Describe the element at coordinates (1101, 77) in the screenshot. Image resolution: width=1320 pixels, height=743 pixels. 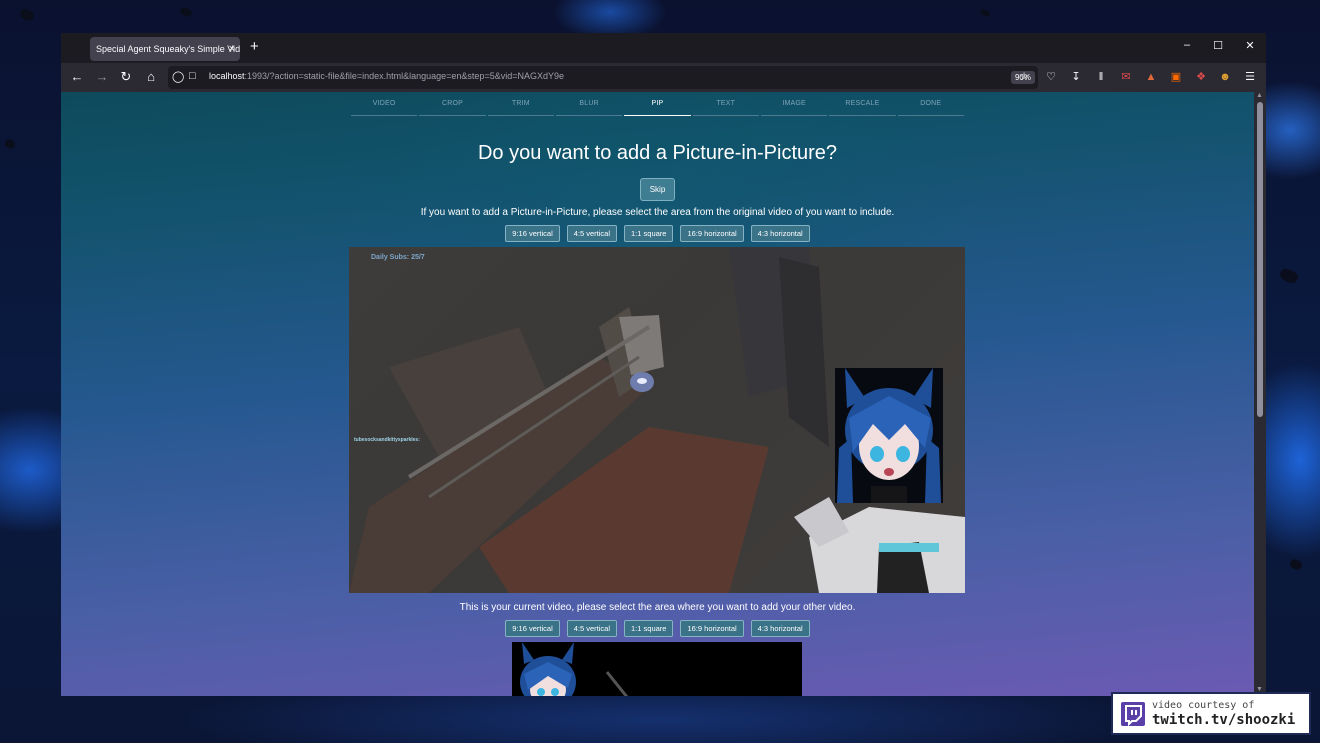
I see `library-icon: ‖` at that location.